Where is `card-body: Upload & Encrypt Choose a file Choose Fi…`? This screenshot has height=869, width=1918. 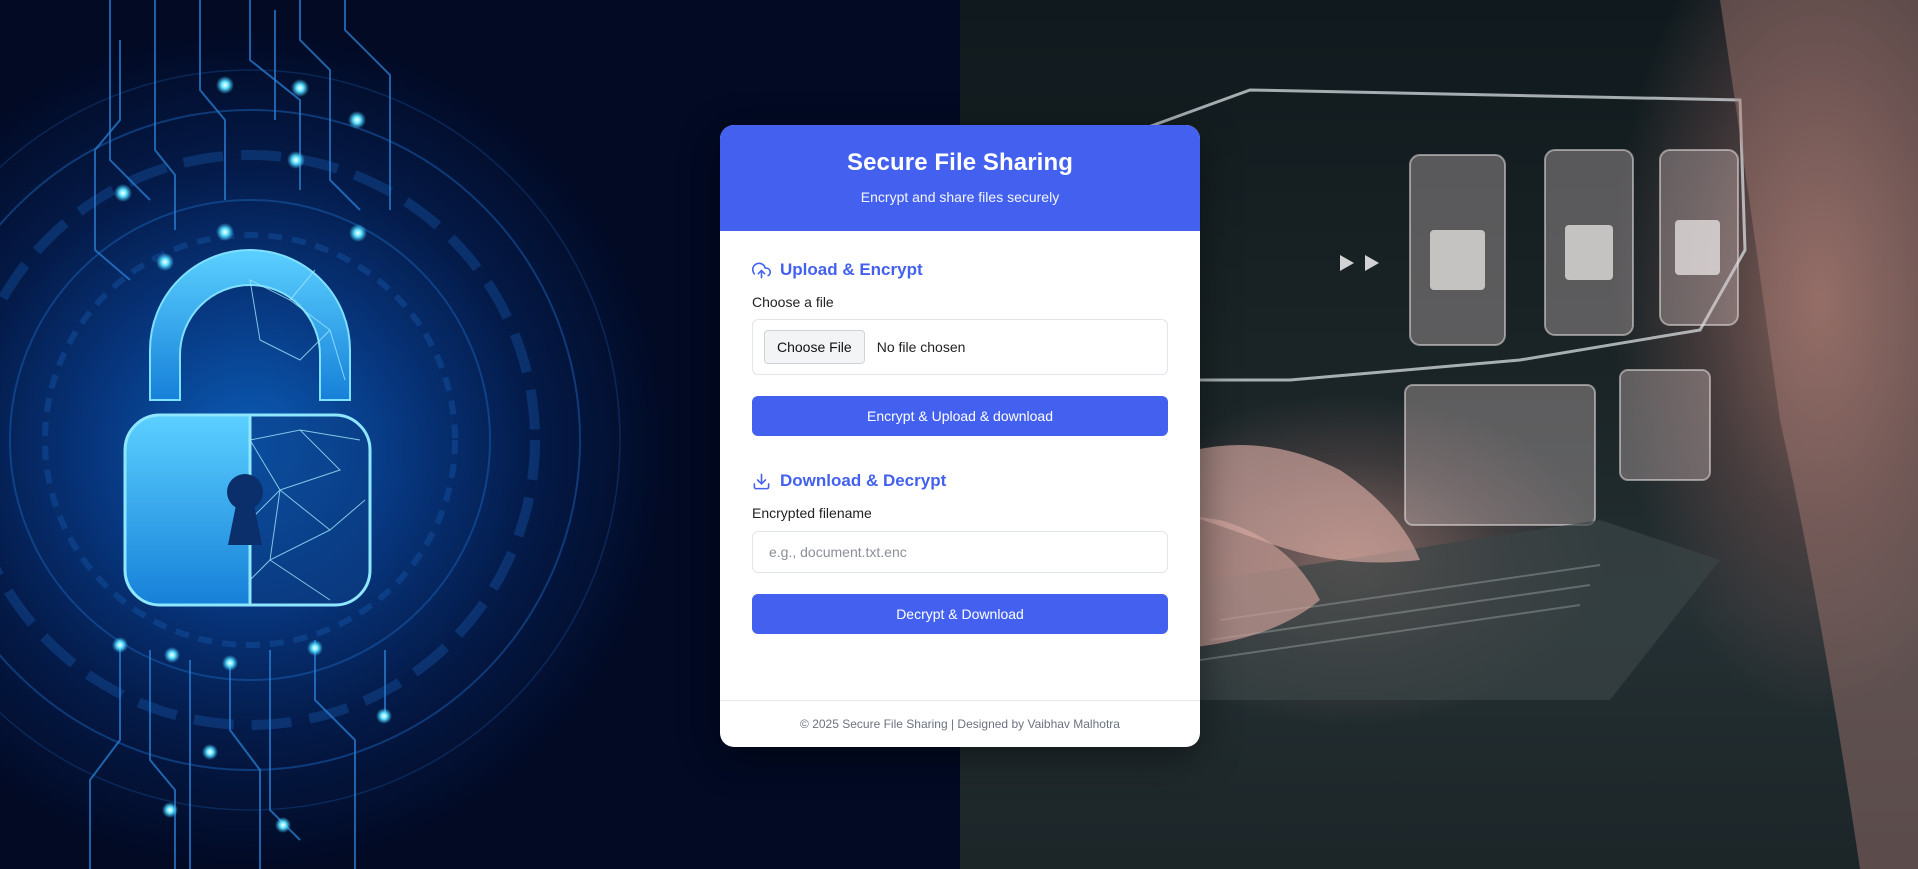
card-body: Upload & Encrypt Choose a file Choose Fi… is located at coordinates (960, 432).